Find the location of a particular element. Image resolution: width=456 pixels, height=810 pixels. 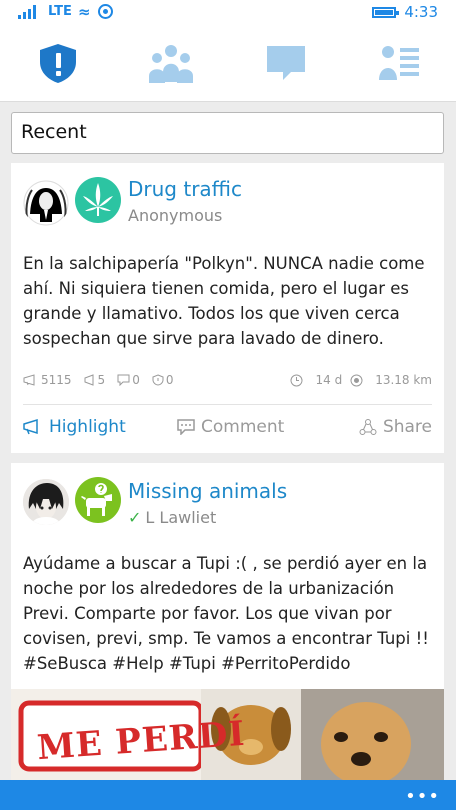

location-icon is located at coordinates (105, 11).